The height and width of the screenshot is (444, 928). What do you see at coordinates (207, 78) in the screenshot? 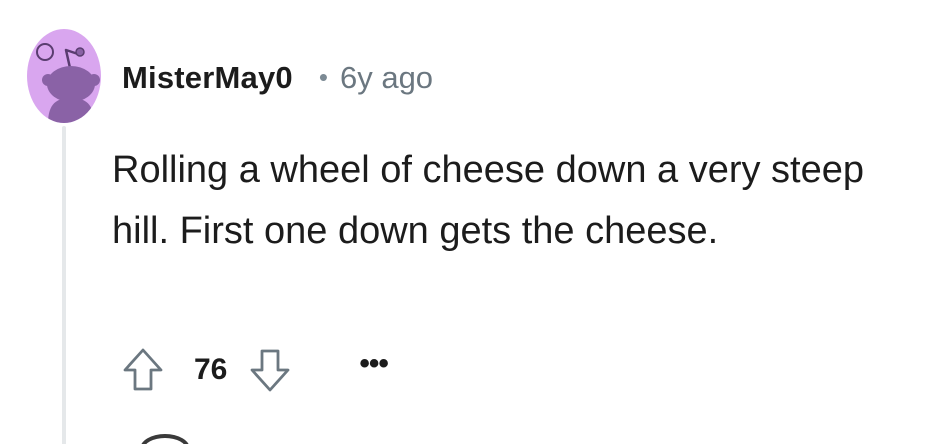
I see `username-link: MisterMay0` at bounding box center [207, 78].